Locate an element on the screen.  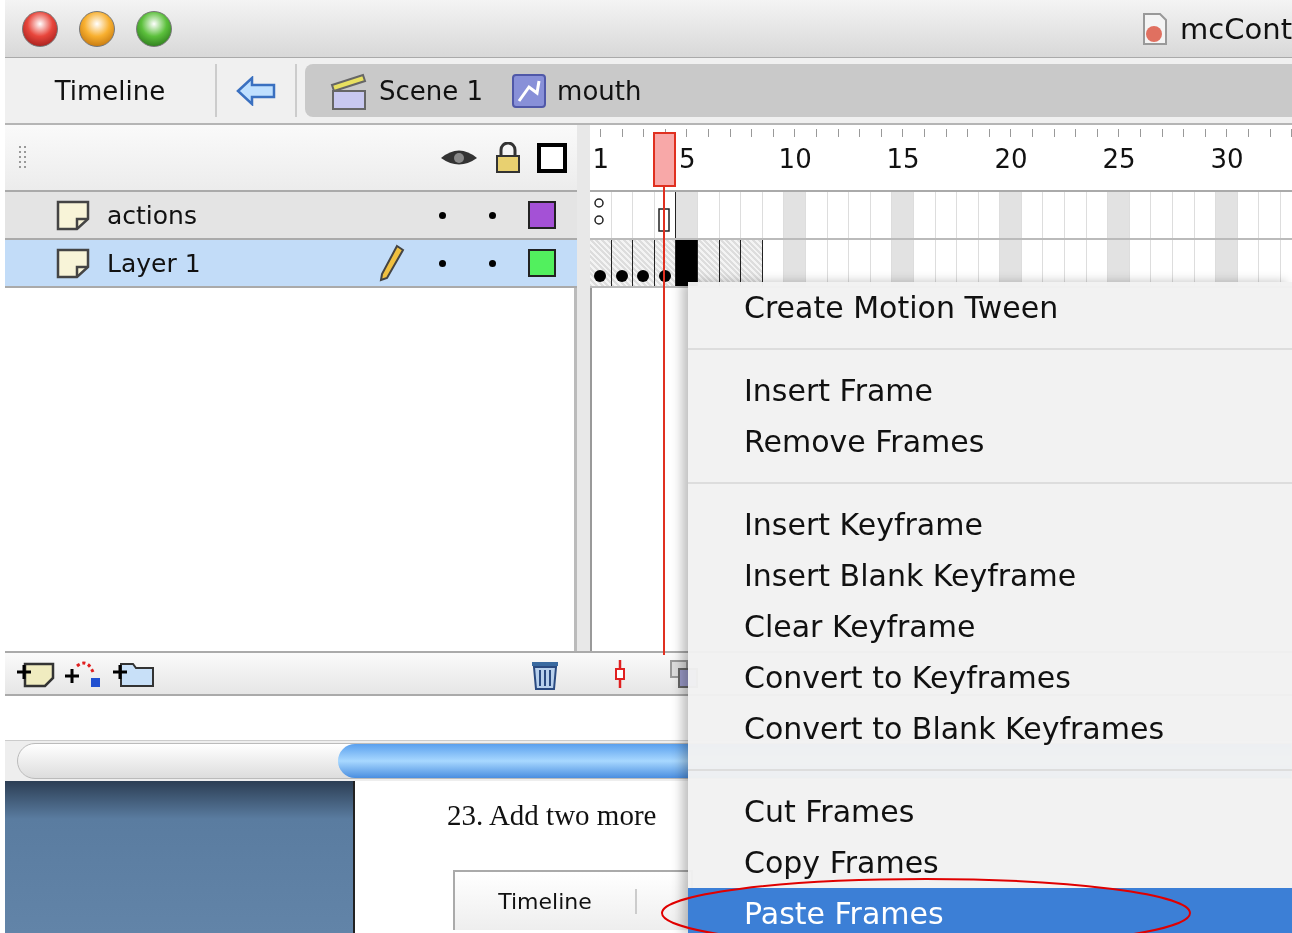
grip-icon is located at coordinates (23, 157).